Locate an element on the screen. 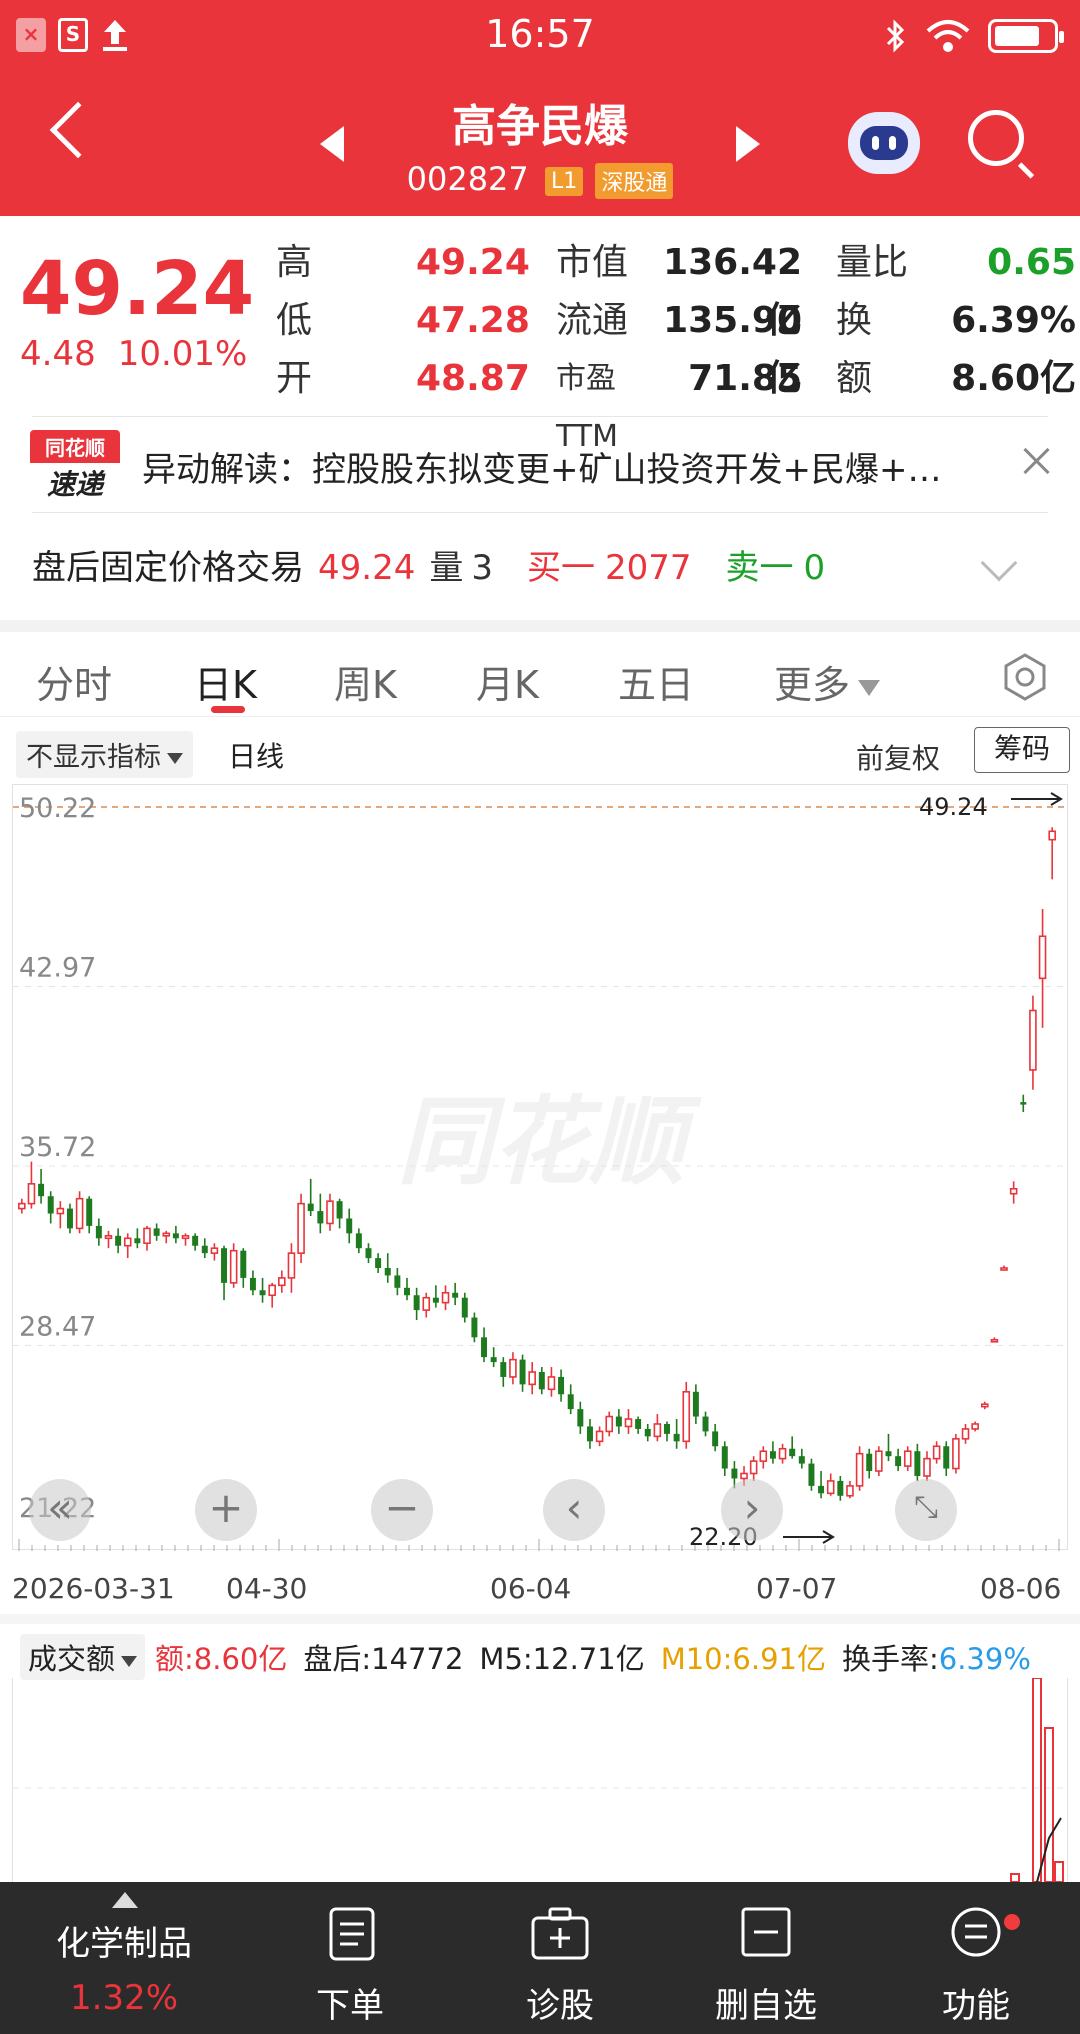 This screenshot has height=2034, width=1080. search-icon is located at coordinates (996, 138).